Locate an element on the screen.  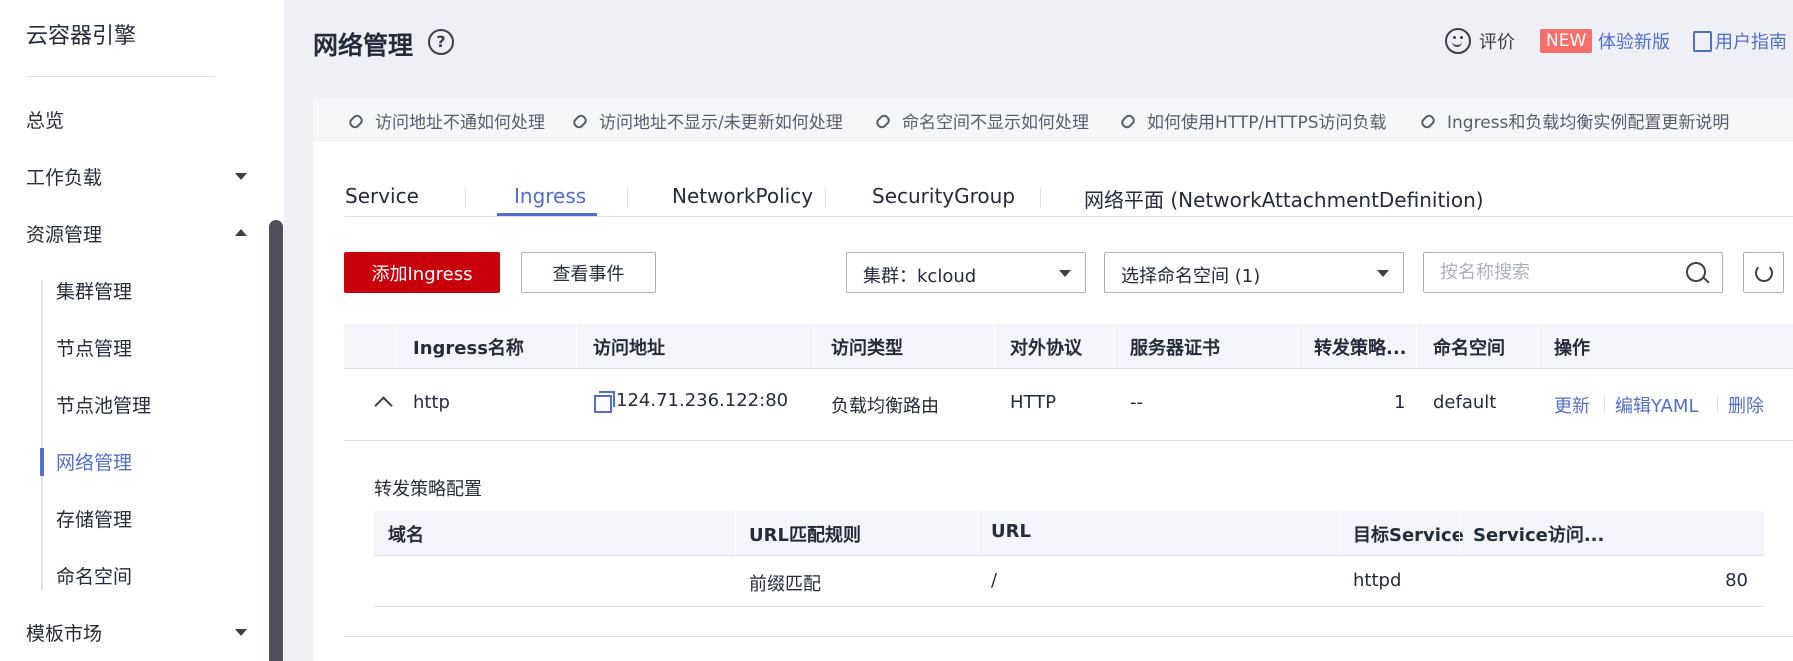
refresh-button is located at coordinates (1763, 272).